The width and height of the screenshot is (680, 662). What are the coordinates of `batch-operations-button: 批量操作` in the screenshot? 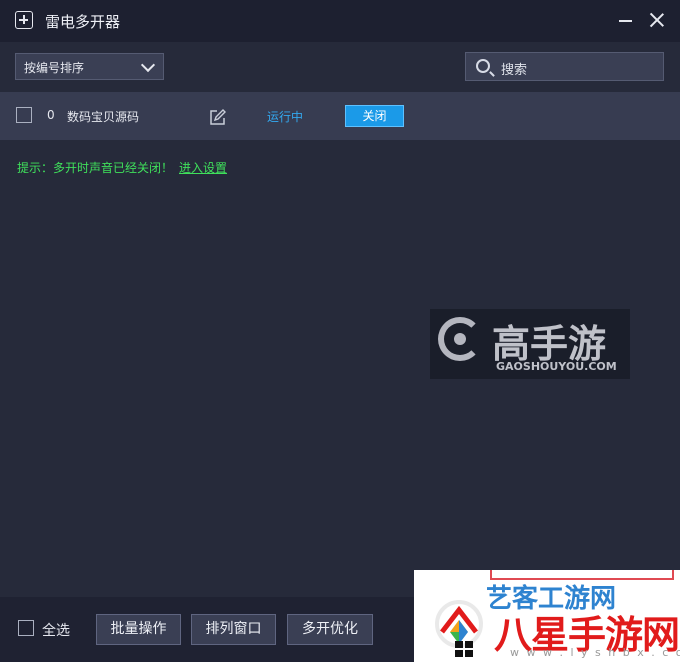 It's located at (138, 629).